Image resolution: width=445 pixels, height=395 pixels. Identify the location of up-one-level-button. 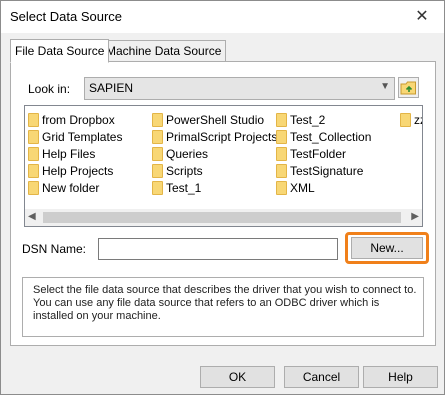
(408, 87).